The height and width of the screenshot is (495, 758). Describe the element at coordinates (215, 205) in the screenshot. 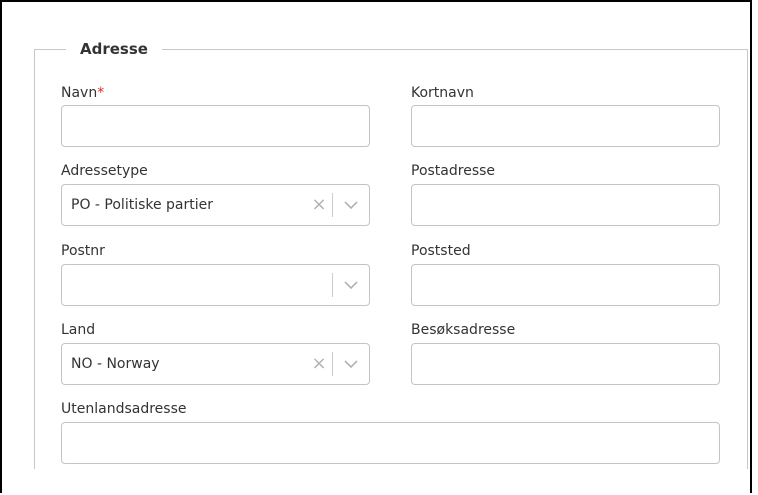

I see `adressetype-select: PO - Politiske partier ×` at that location.